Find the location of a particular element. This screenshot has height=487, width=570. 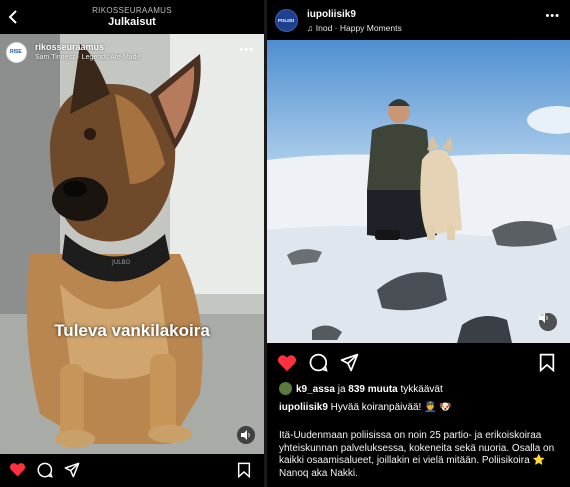

avatar-text: RISE is located at coordinates (16, 52).